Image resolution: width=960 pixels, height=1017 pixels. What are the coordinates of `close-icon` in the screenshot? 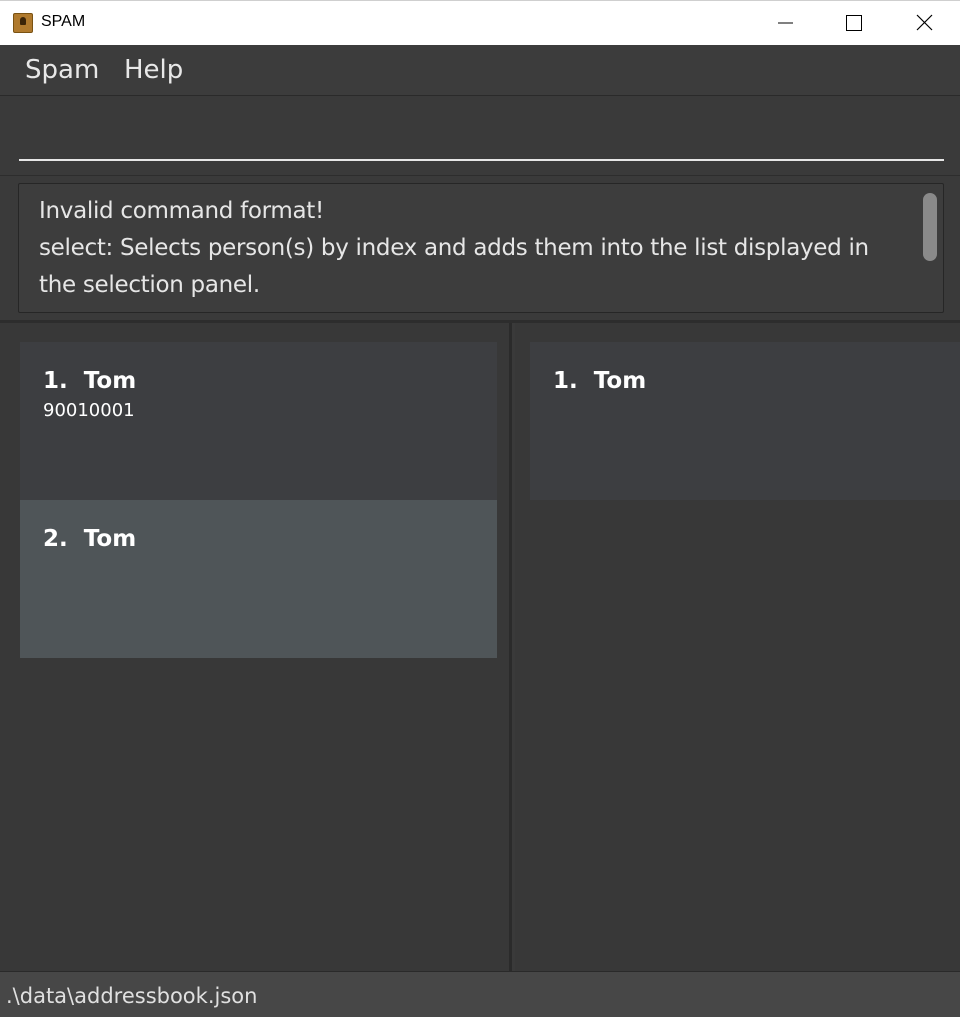 It's located at (924, 22).